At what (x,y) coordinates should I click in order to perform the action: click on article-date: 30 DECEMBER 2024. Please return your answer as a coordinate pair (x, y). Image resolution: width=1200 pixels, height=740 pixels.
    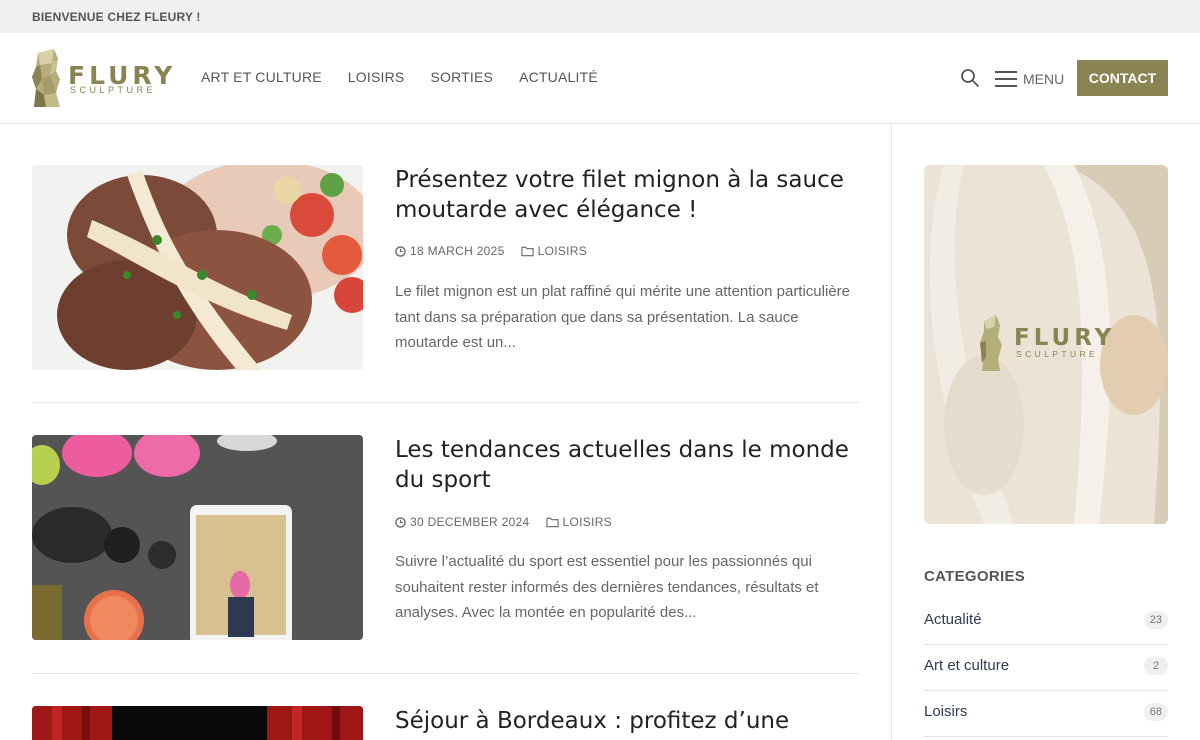
    Looking at the image, I should click on (470, 522).